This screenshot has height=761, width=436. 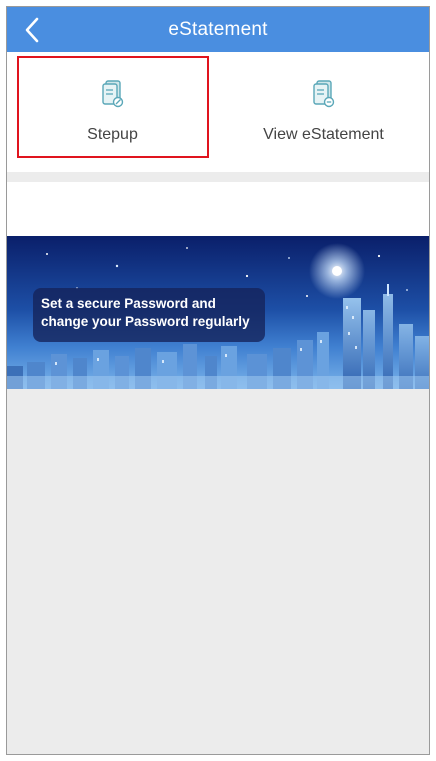 I want to click on stepup-tile: Stepup, so click(x=112, y=112).